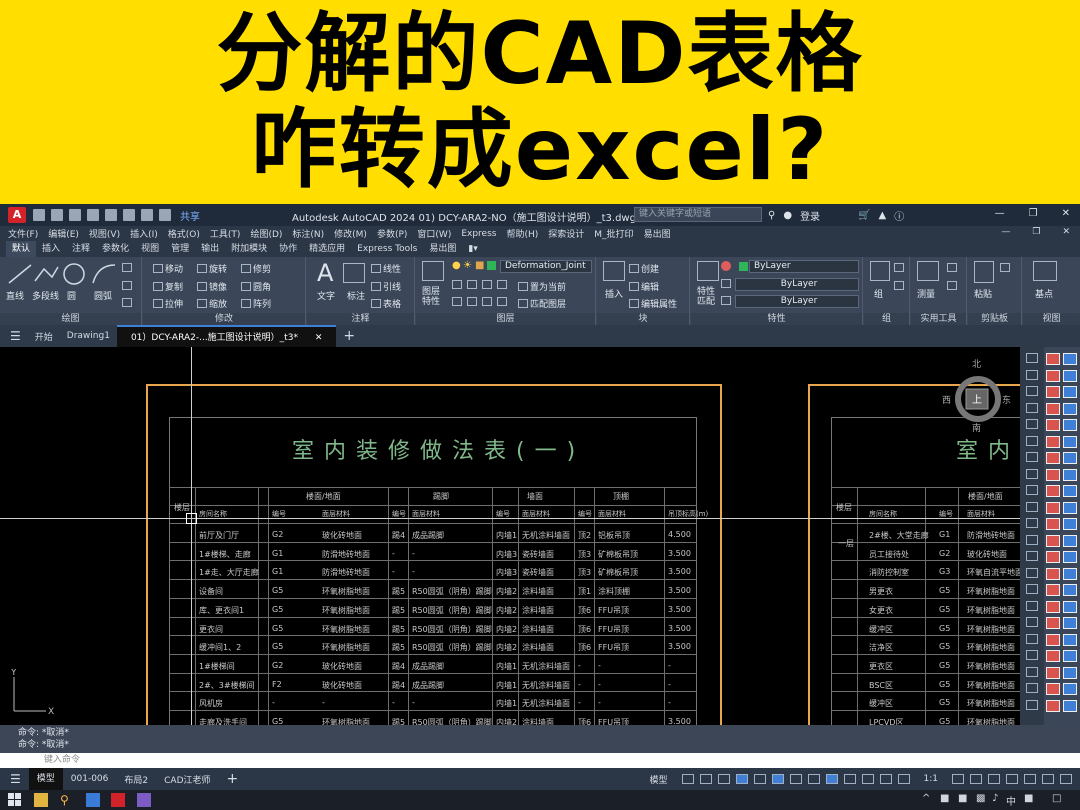 The image size is (1080, 810). Describe the element at coordinates (880, 271) in the screenshot. I see `group-icon` at that location.